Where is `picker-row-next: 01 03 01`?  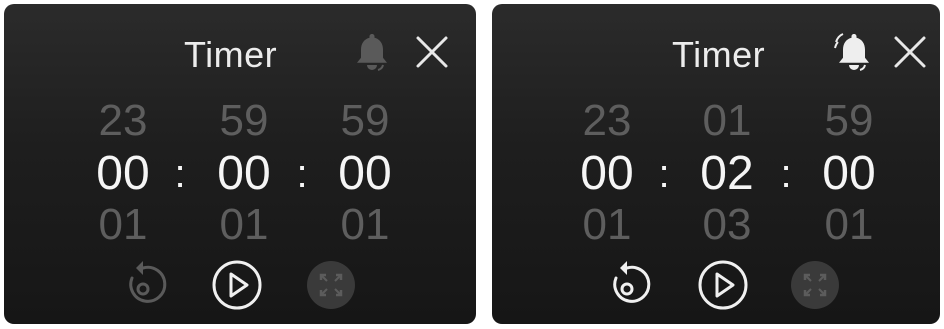 picker-row-next: 01 03 01 is located at coordinates (716, 225).